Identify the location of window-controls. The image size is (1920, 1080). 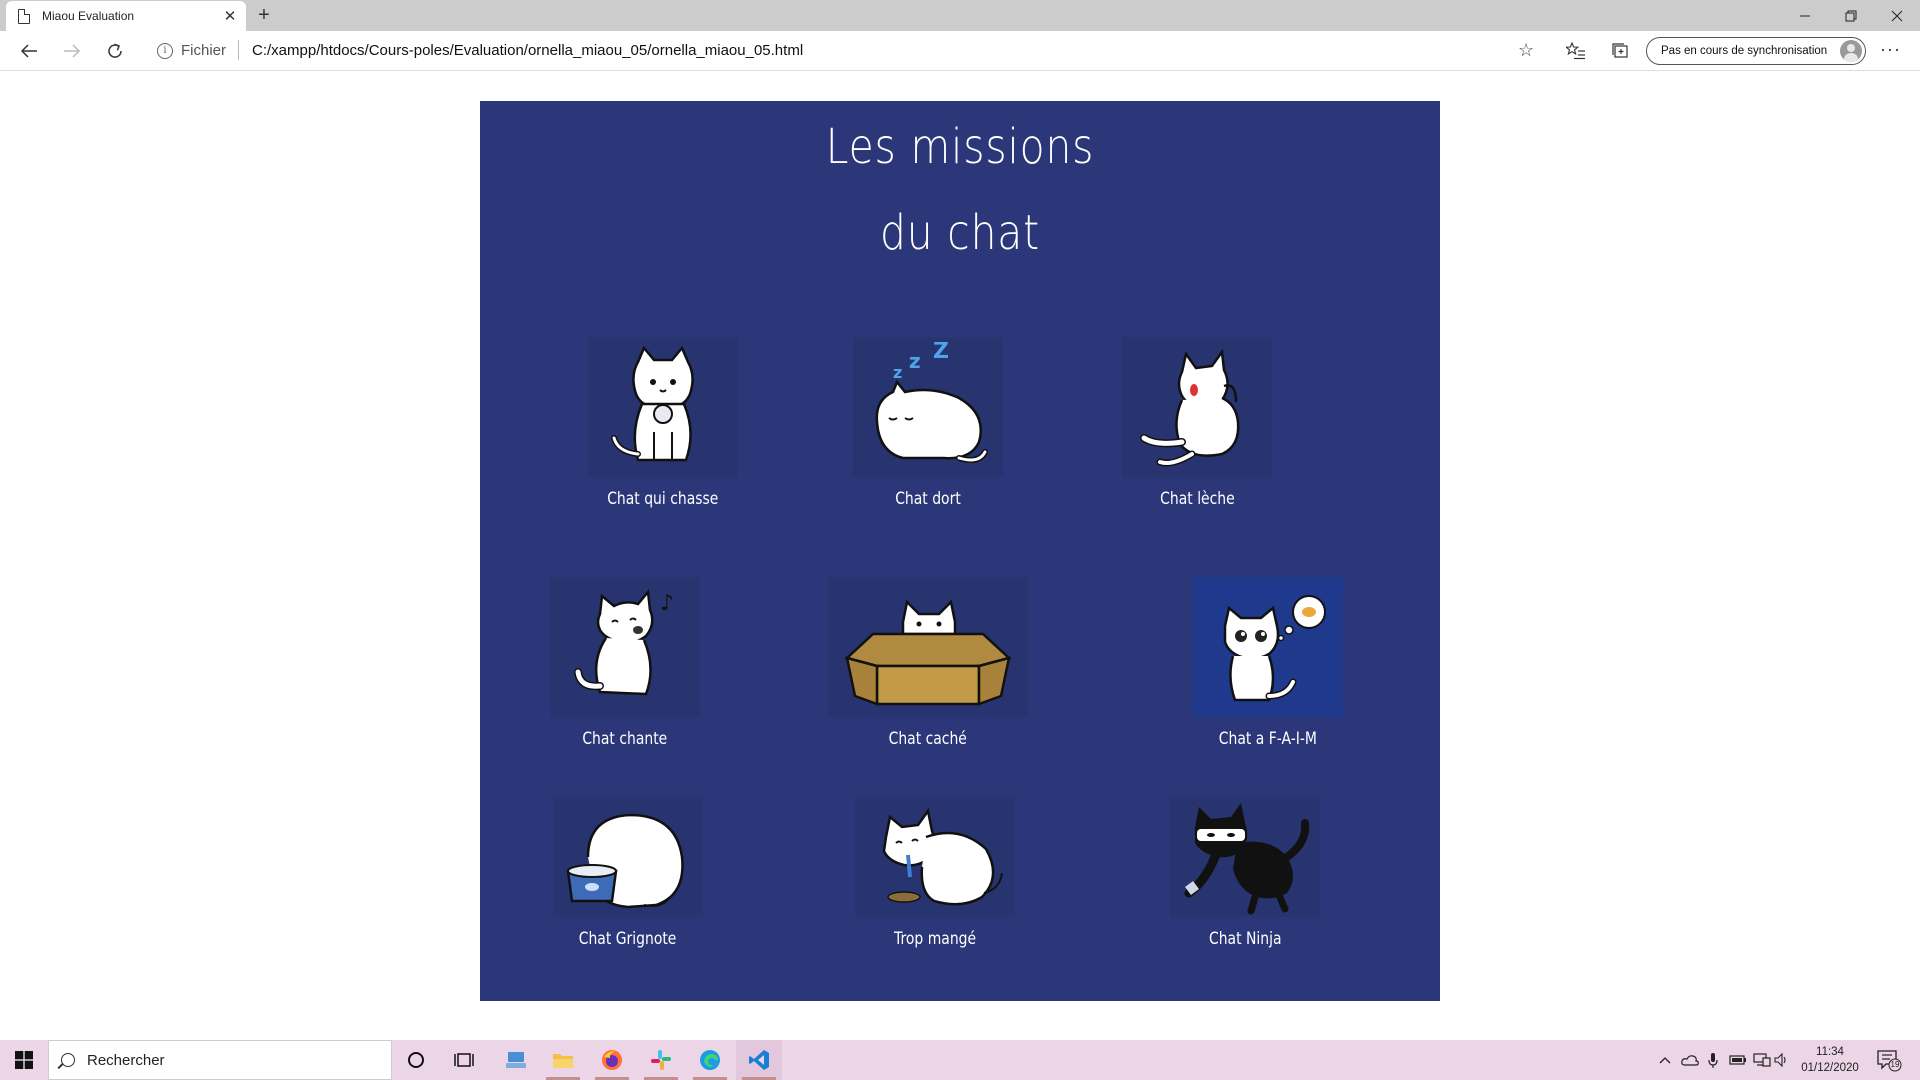
(1851, 15).